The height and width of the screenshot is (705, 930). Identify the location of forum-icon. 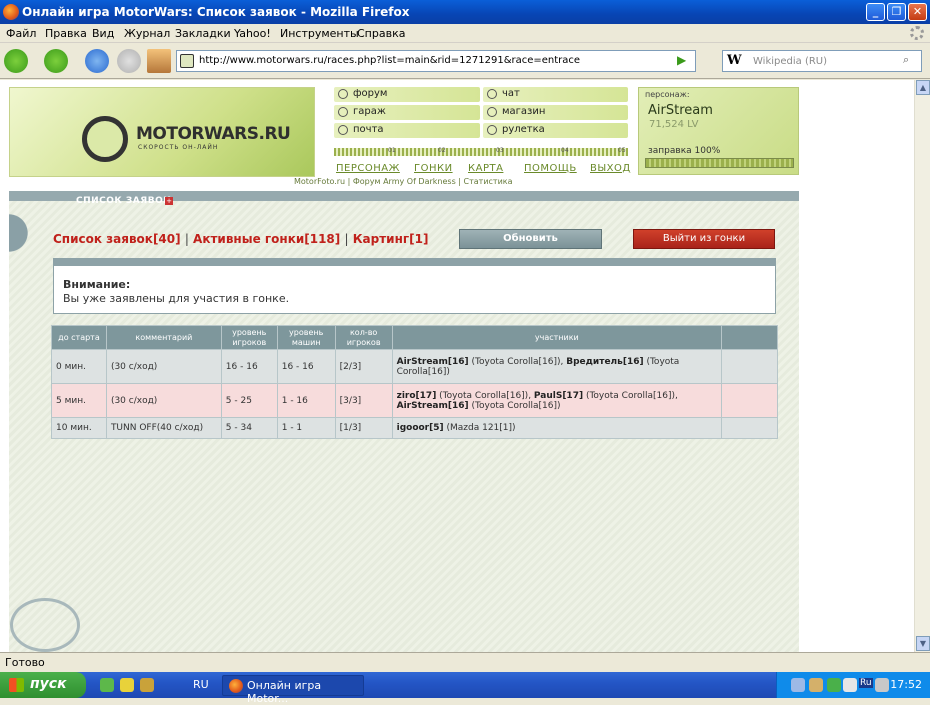
(343, 94).